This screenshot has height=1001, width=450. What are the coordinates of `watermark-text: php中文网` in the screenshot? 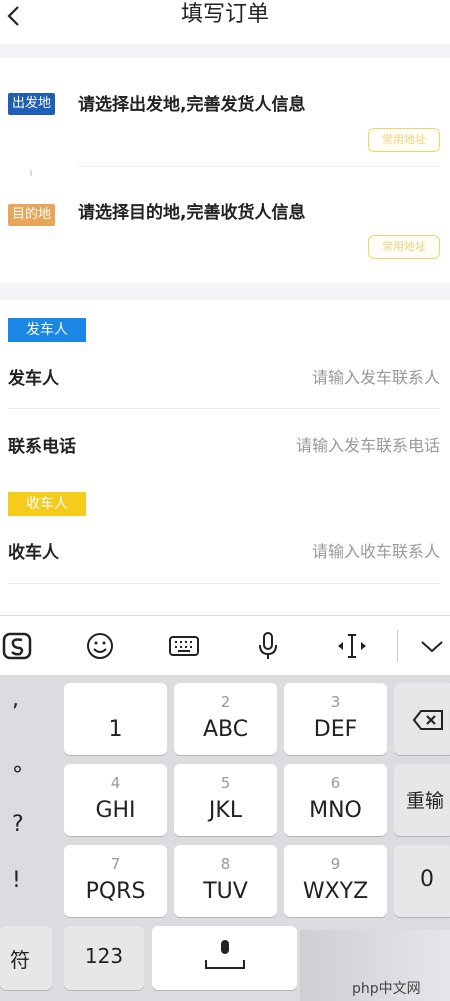 It's located at (386, 989).